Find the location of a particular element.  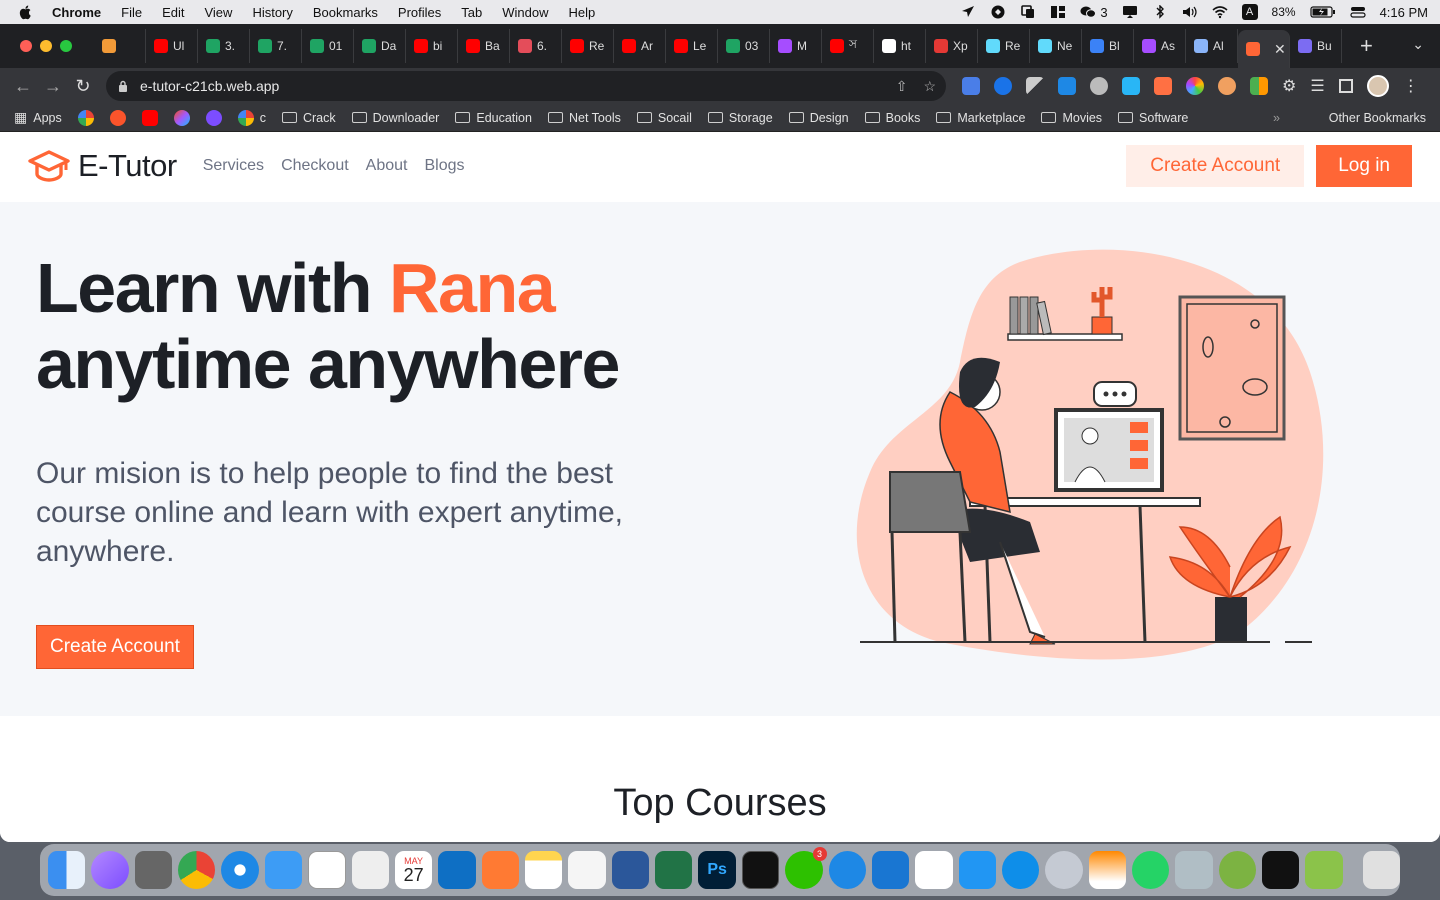

screen-share-icon is located at coordinates (977, 870).